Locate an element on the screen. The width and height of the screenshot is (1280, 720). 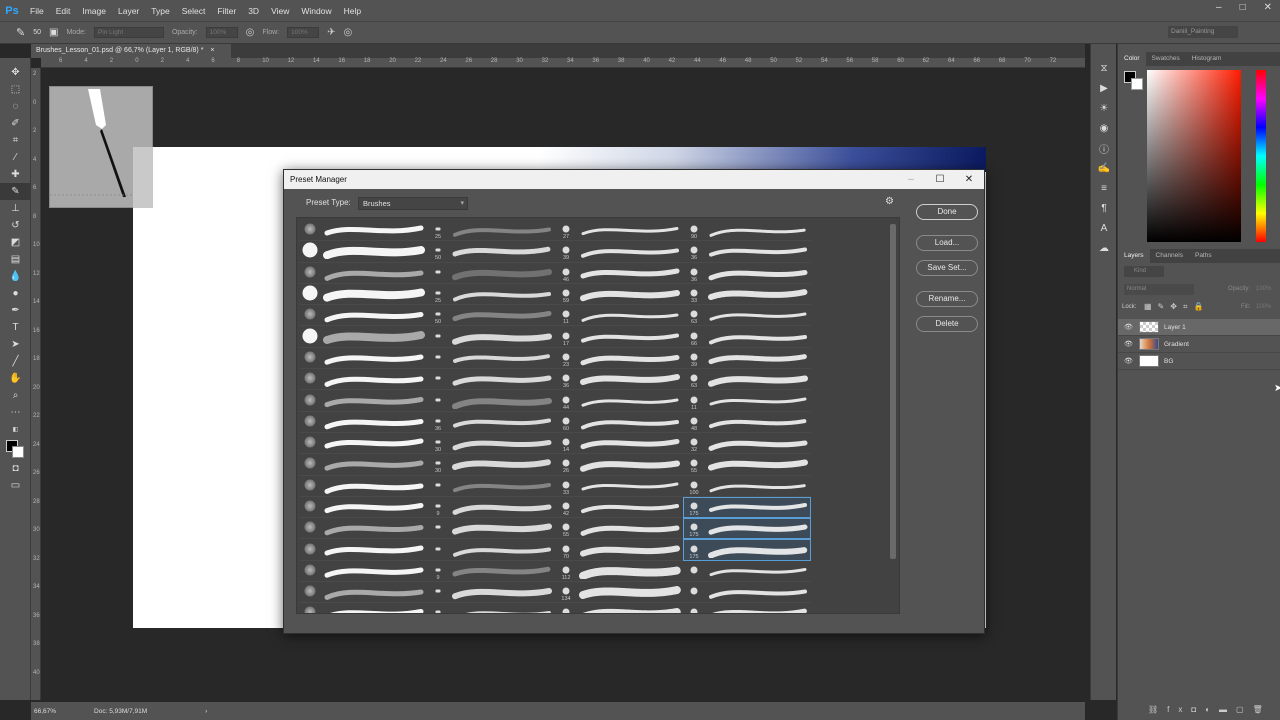
adjustments-icon: ☀ is located at coordinates (1104, 108).